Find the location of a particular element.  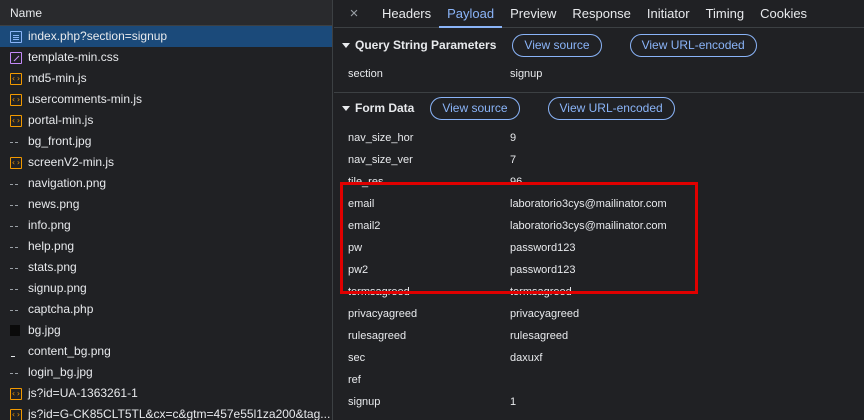

query-view-source-button: View source is located at coordinates (557, 45).